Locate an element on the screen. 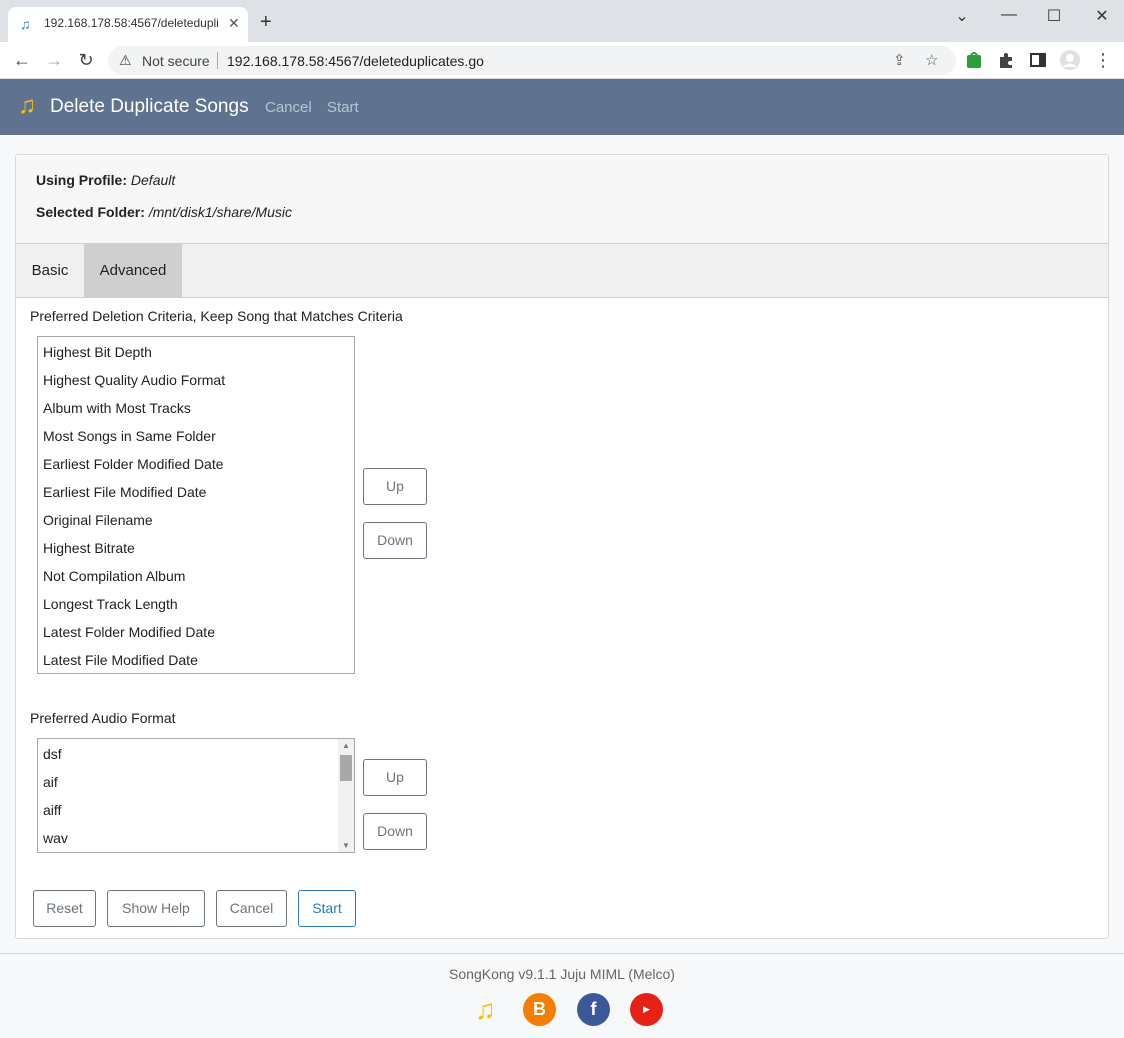 The image size is (1124, 1038). url-text: 192.168.178.58:4567/deleteduplicates.go is located at coordinates (355, 61).